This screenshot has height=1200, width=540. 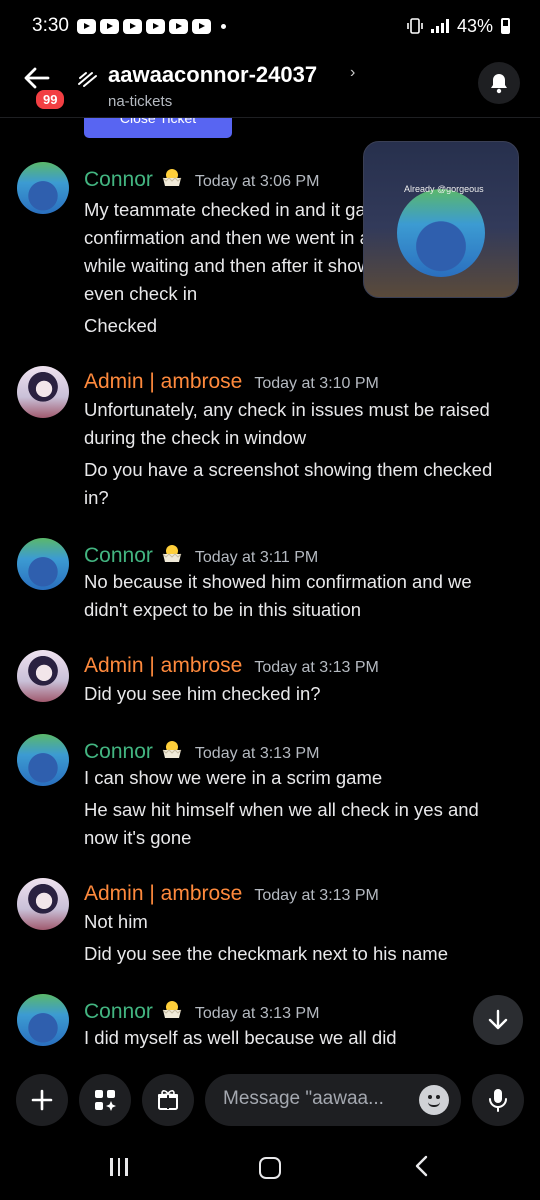 What do you see at coordinates (116, 921) in the screenshot?
I see `message-text: Not him` at bounding box center [116, 921].